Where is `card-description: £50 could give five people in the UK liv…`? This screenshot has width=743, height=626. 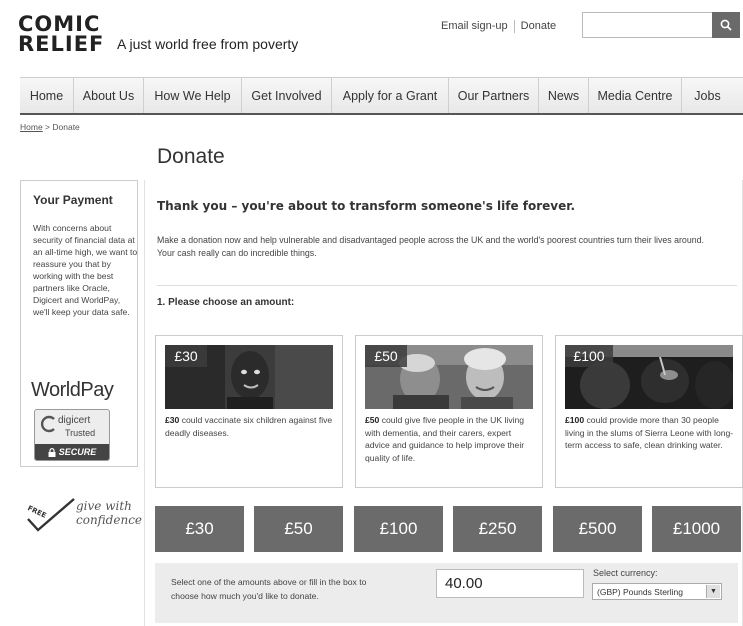 card-description: £50 could give five people in the UK liv… is located at coordinates (450, 439).